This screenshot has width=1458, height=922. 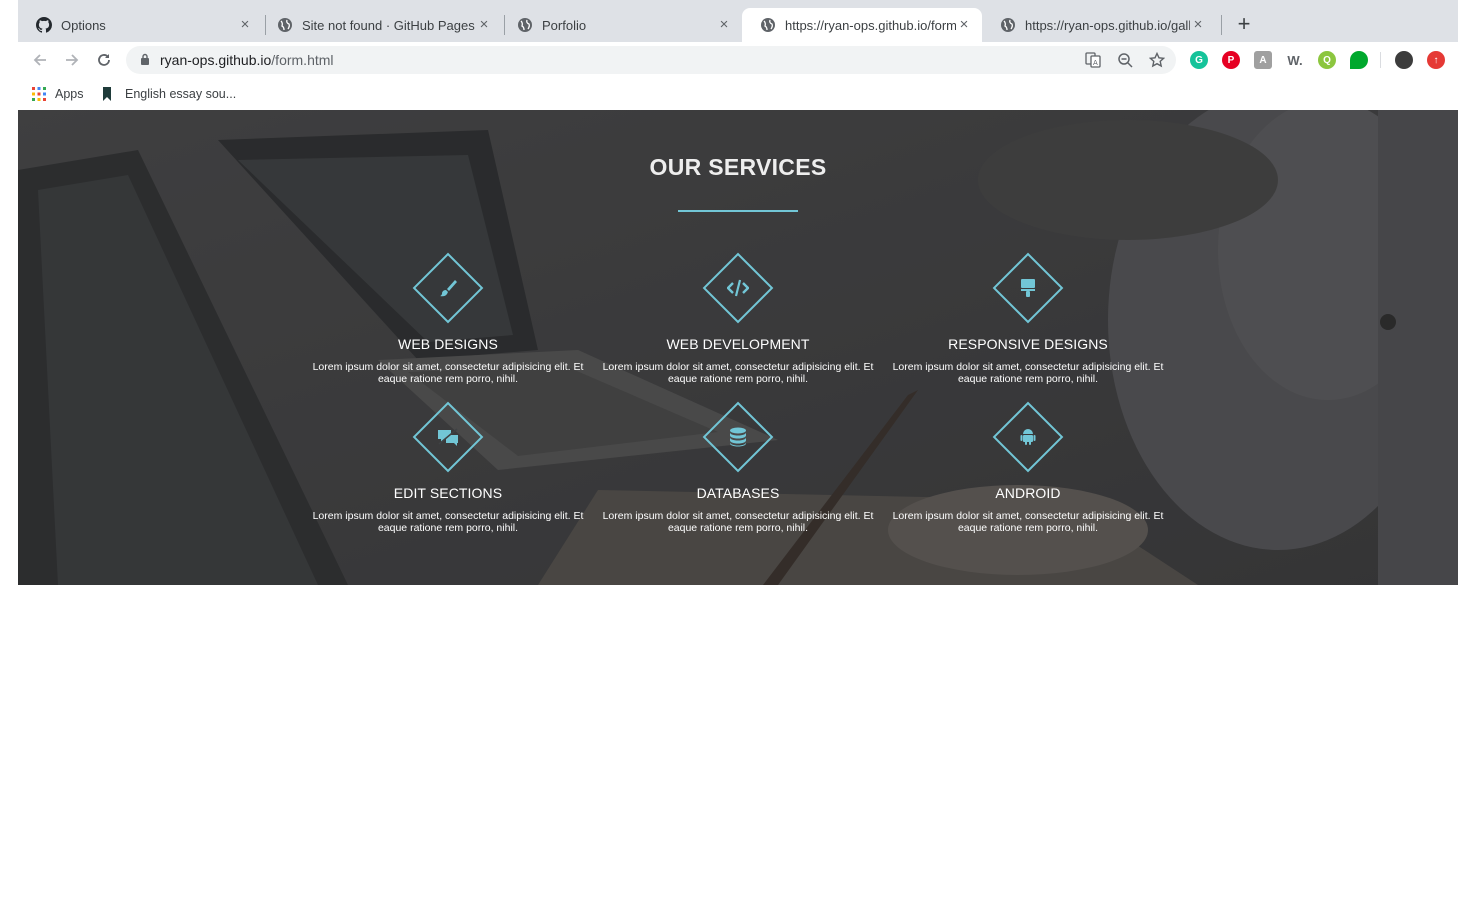 I want to click on arrow-right-icon, so click(x=72, y=60).